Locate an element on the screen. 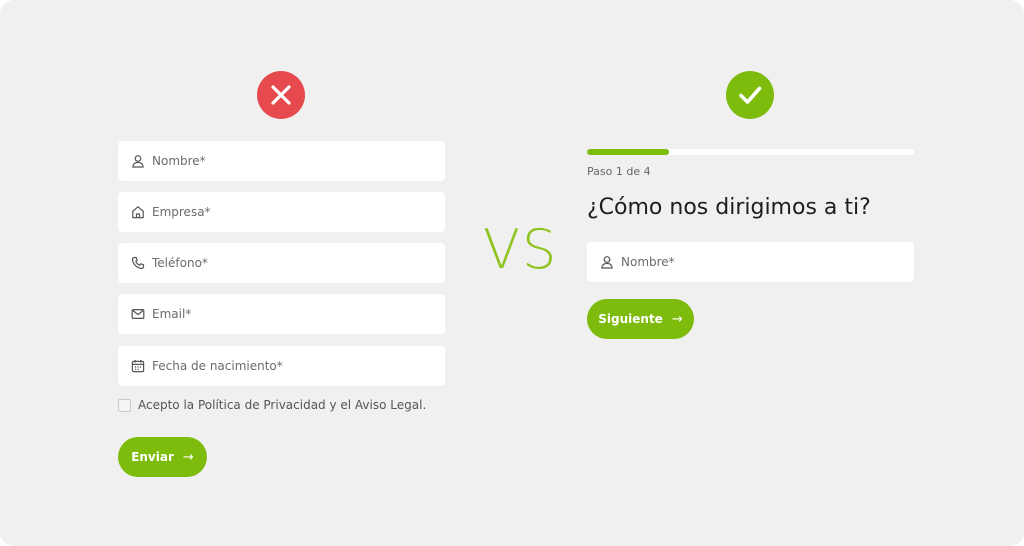 This screenshot has height=546, width=1024. email-placeholder: Email* is located at coordinates (172, 314).